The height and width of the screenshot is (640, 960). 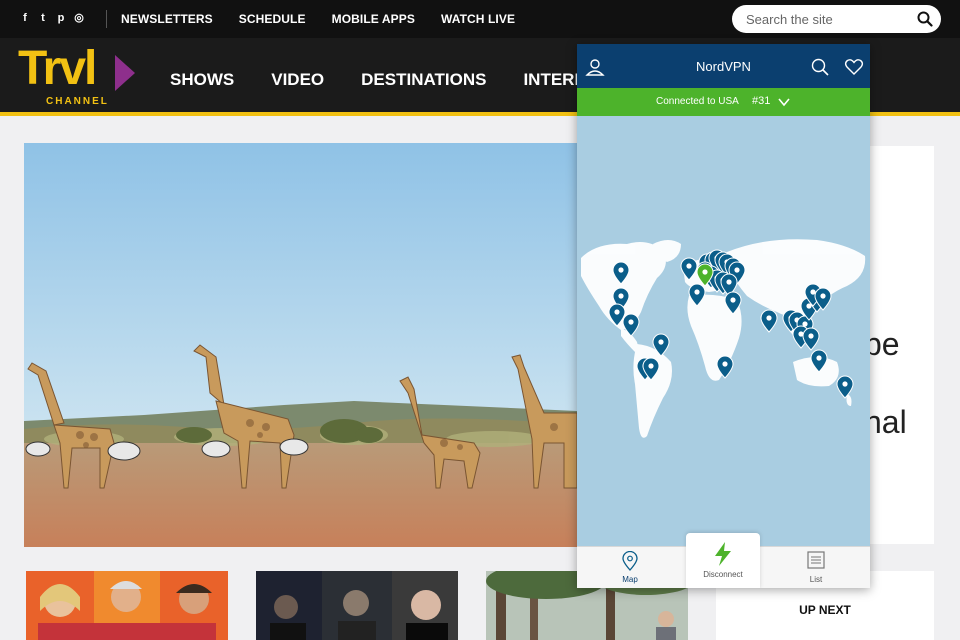 What do you see at coordinates (630, 561) in the screenshot?
I see `map-pin-icon` at bounding box center [630, 561].